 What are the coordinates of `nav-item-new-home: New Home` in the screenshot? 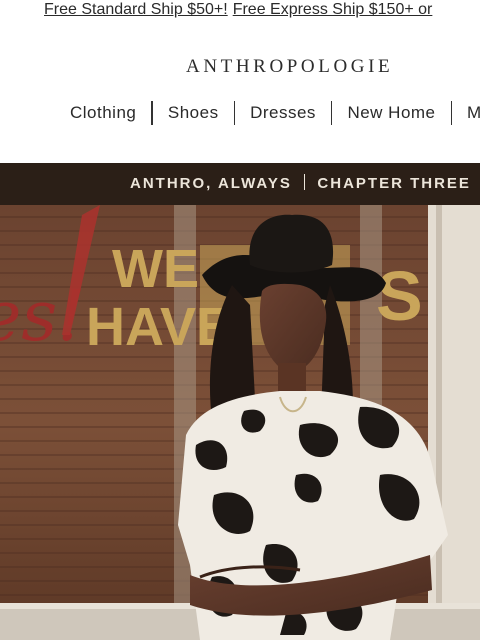 It's located at (391, 113).